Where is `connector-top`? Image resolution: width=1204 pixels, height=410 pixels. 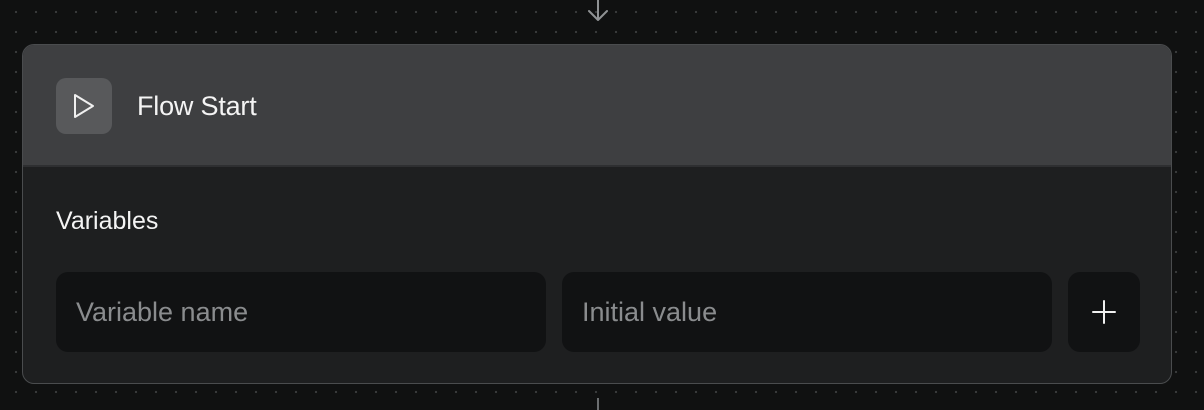
connector-top is located at coordinates (598, 12).